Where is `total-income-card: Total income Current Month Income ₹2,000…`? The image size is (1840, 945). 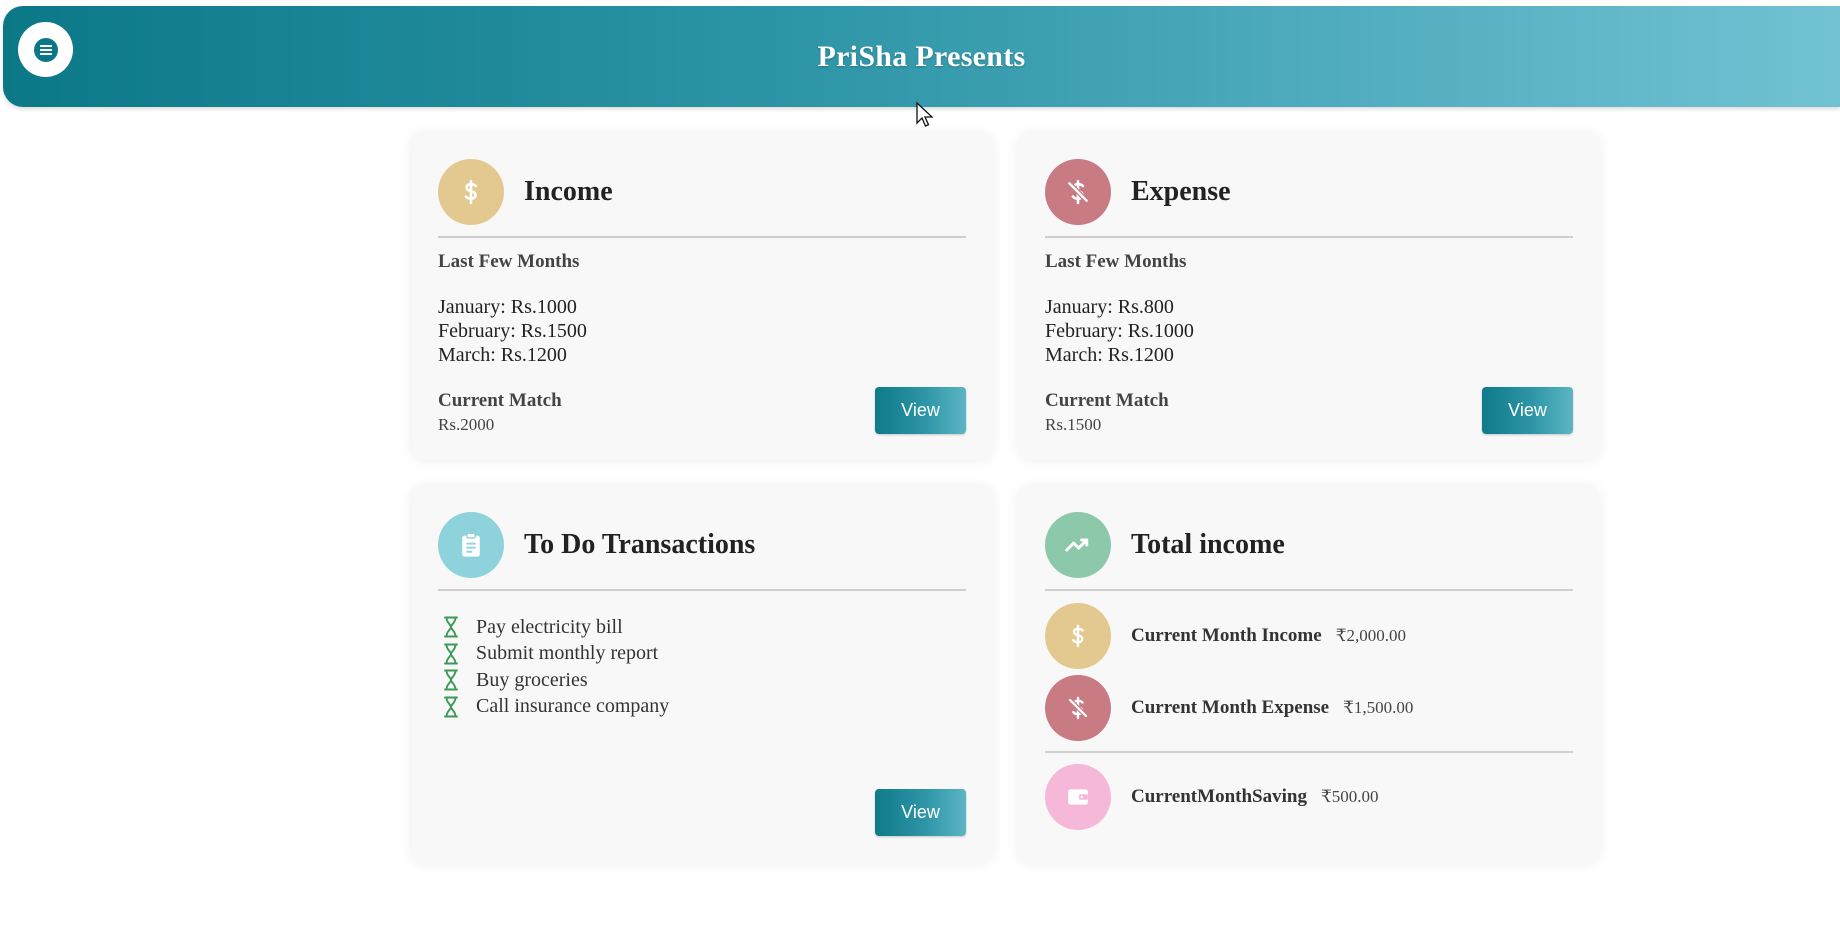 total-income-card: Total income Current Month Income ₹2,000… is located at coordinates (1309, 675).